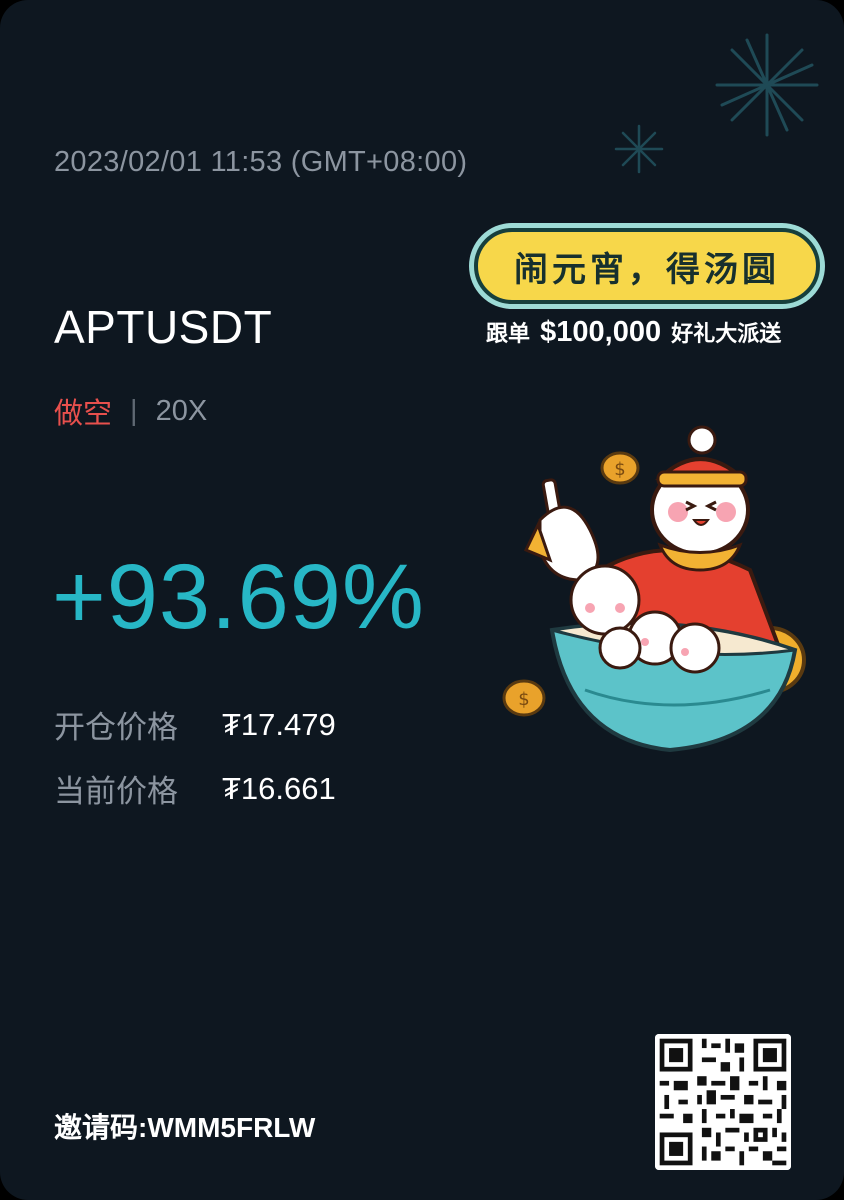 The width and height of the screenshot is (844, 1200). Describe the element at coordinates (116, 791) in the screenshot. I see `current-price-label: 当前价格` at that location.